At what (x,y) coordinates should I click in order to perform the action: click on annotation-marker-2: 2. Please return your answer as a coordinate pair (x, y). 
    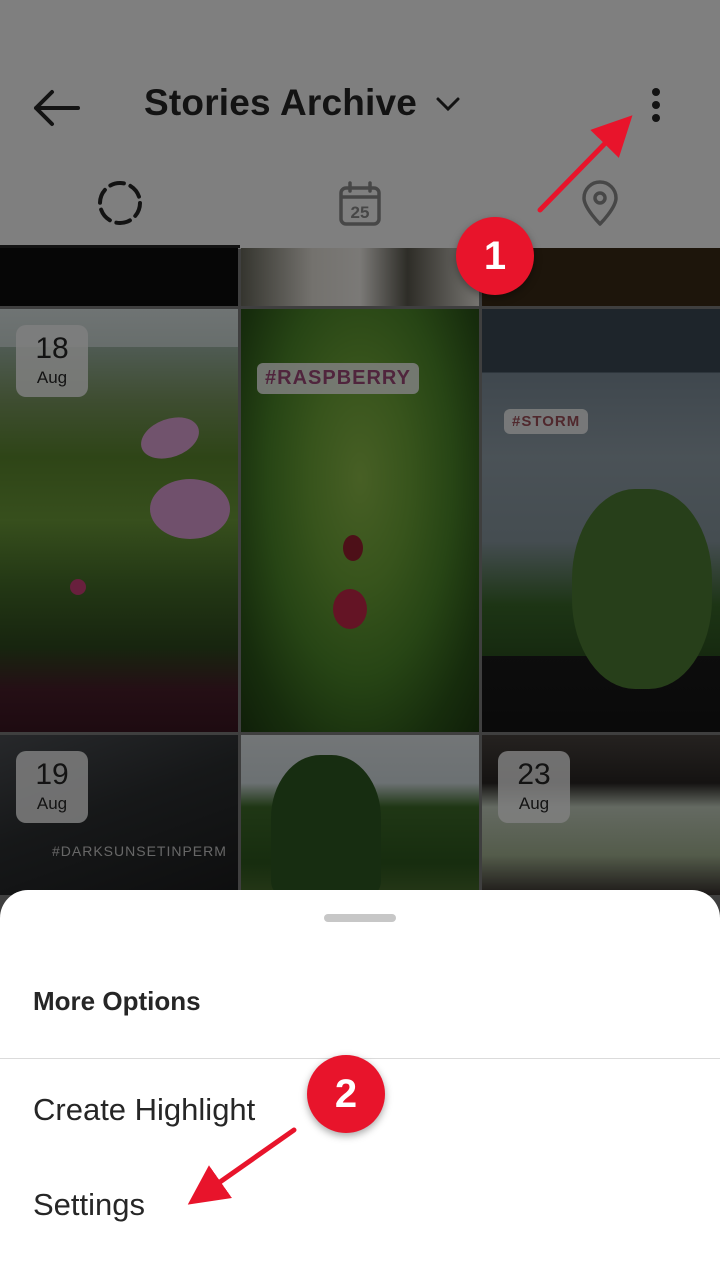
    Looking at the image, I should click on (346, 1094).